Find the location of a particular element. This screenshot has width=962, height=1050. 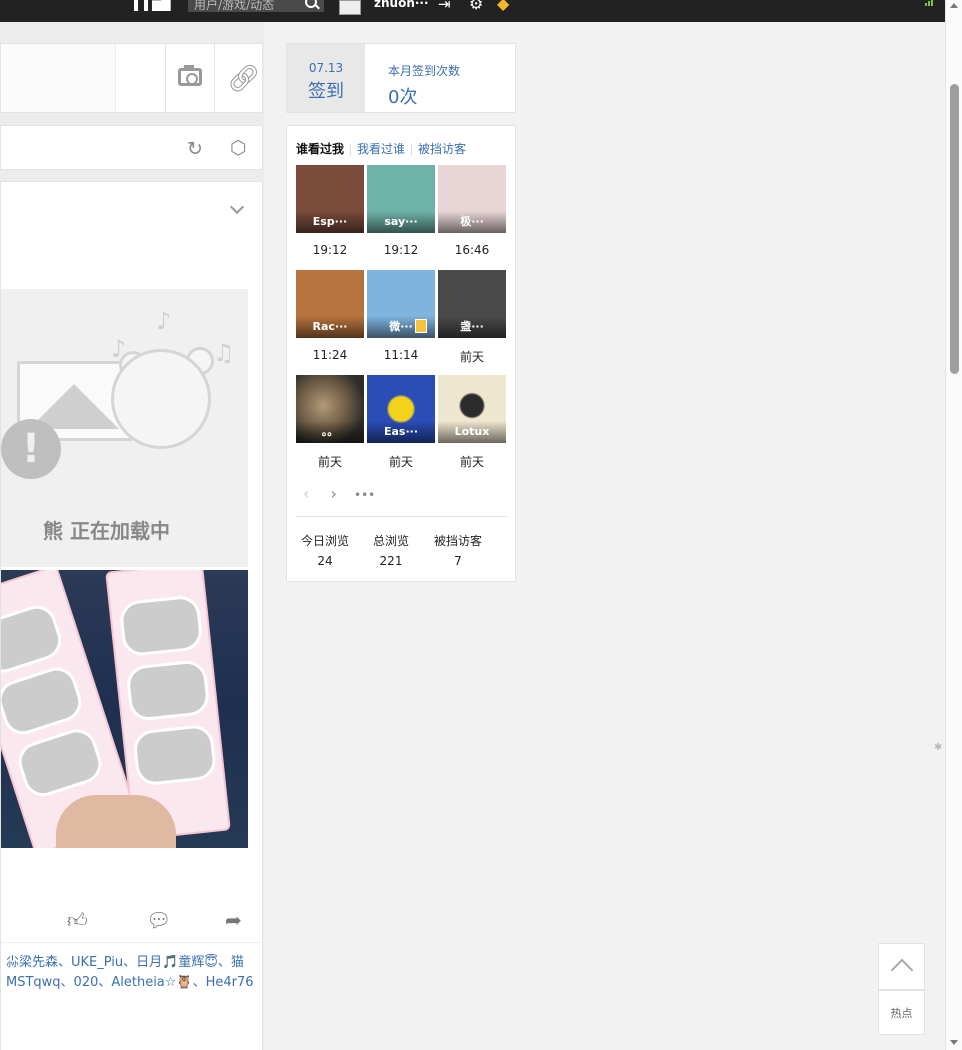

visitor-avatar: Eas··· is located at coordinates (401, 409).